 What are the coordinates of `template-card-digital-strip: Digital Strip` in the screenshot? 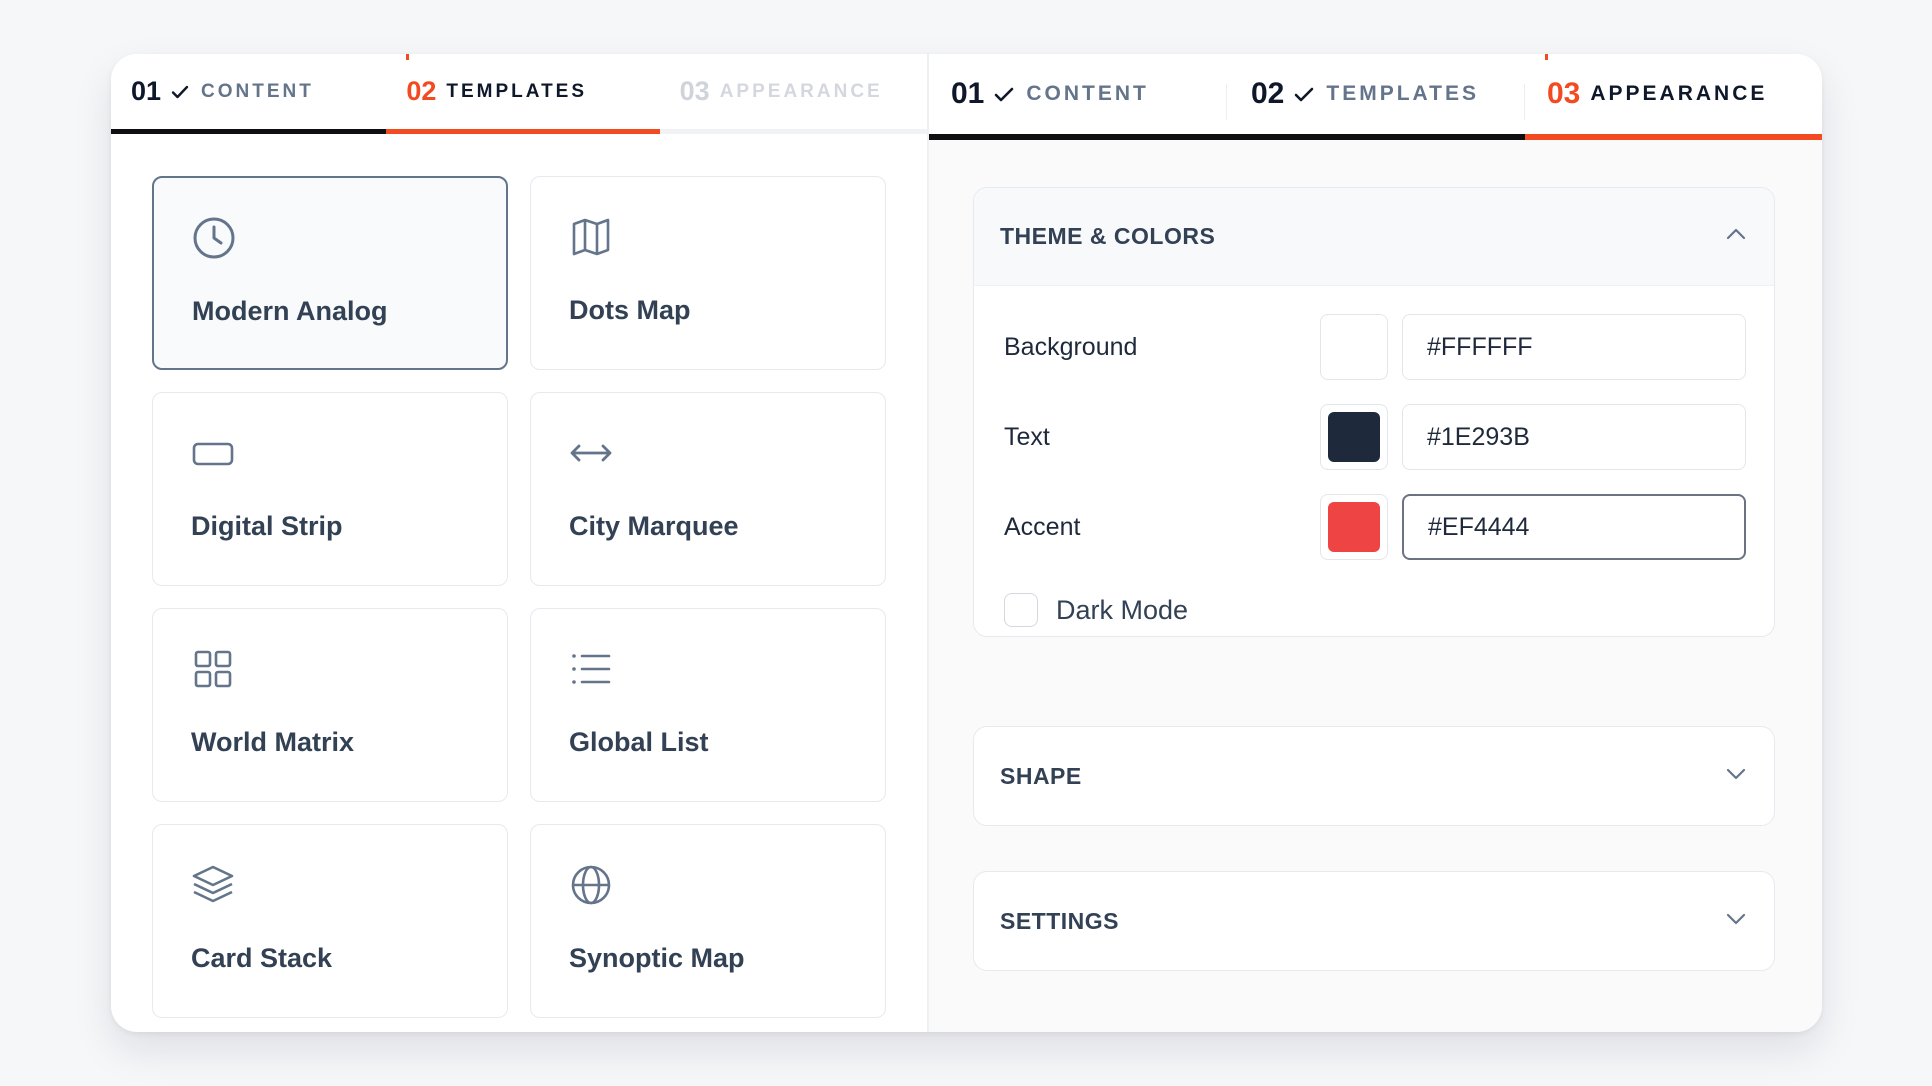 It's located at (330, 489).